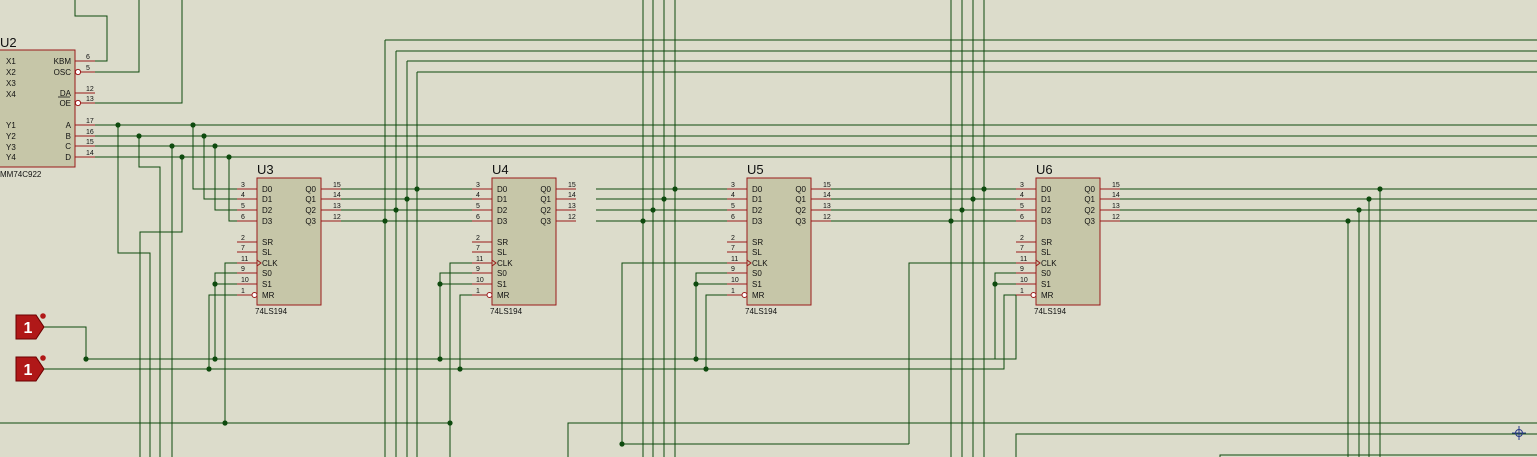  Describe the element at coordinates (478, 238) in the screenshot. I see `shift-register-pin-number: 2` at that location.